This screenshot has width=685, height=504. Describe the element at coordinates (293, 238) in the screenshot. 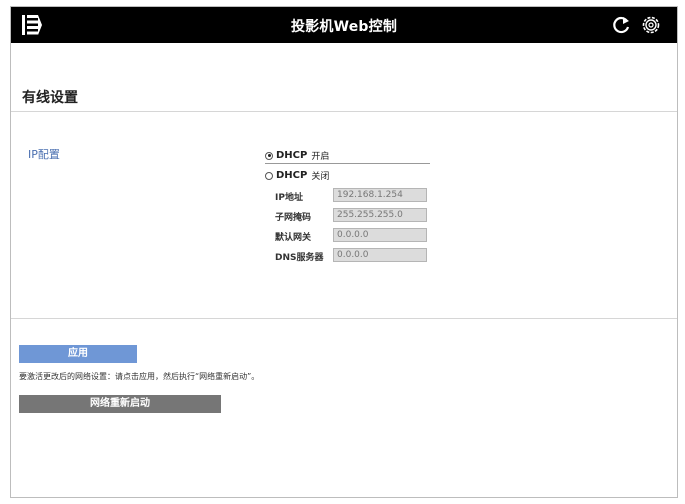

I see `gateway-label: 默认网关` at that location.